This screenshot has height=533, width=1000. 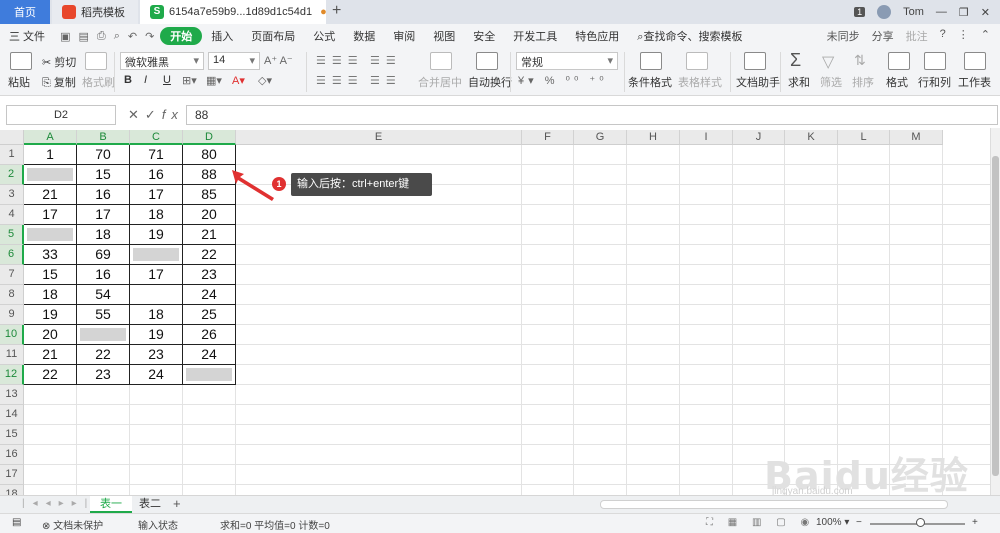 What do you see at coordinates (404, 36) in the screenshot?
I see `tab-review: 审阅` at bounding box center [404, 36].